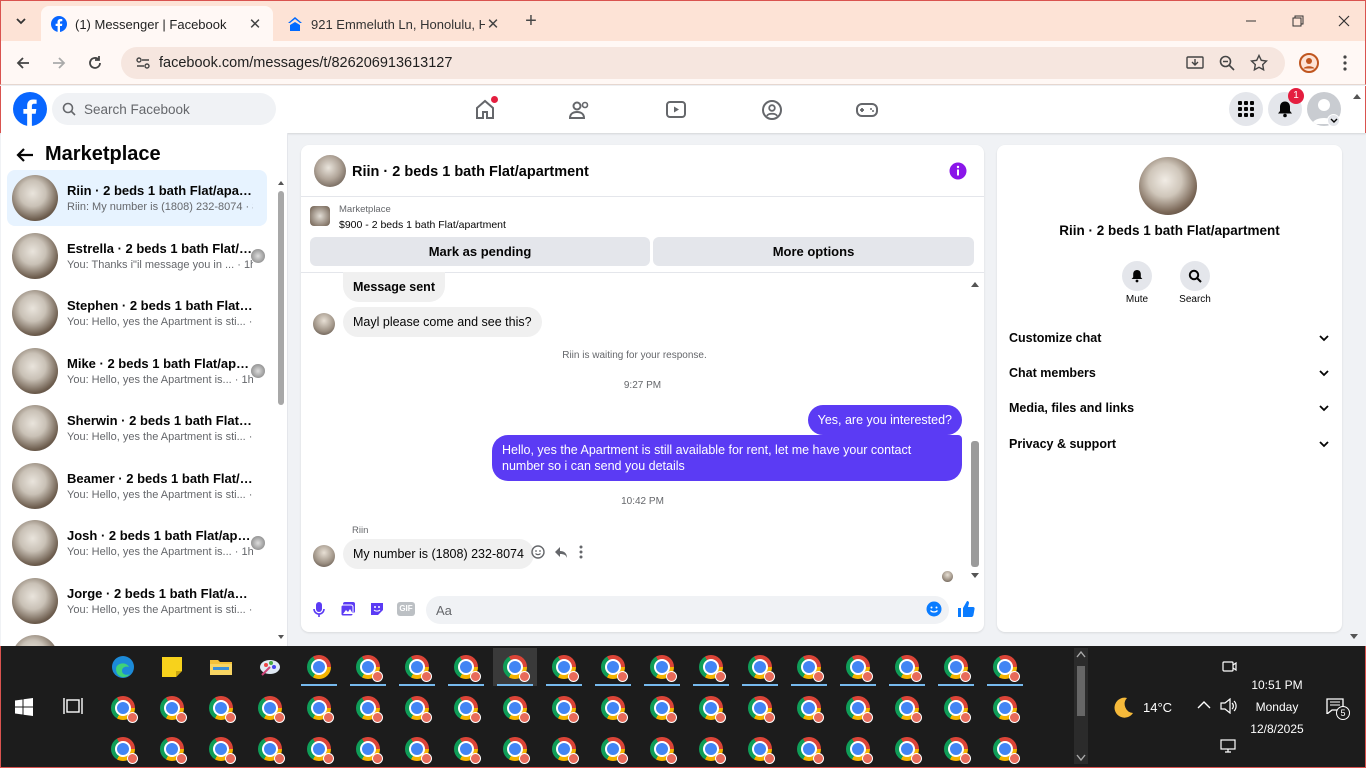  I want to click on nav-friends, so click(580, 110).